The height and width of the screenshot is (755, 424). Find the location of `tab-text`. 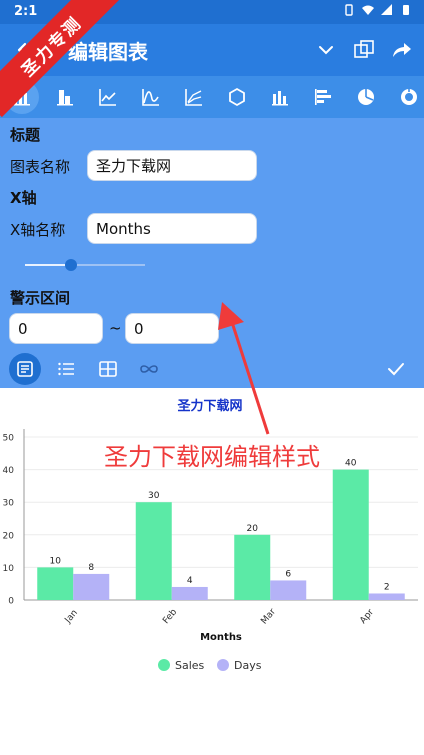

tab-text is located at coordinates (25, 369).